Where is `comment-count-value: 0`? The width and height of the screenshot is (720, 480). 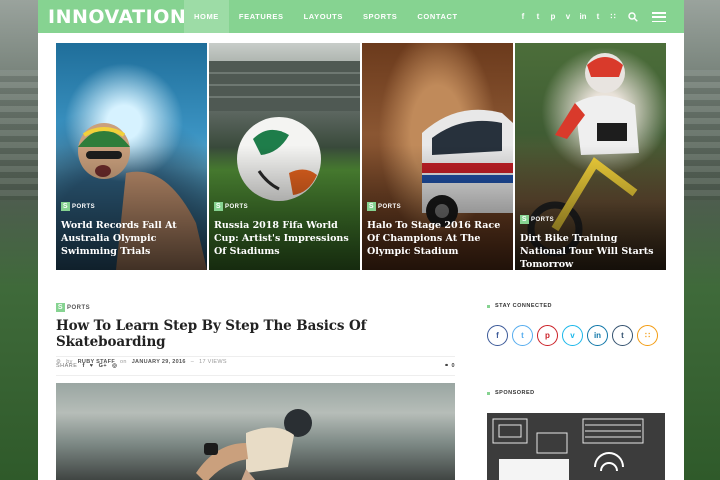 comment-count-value: 0 is located at coordinates (453, 366).